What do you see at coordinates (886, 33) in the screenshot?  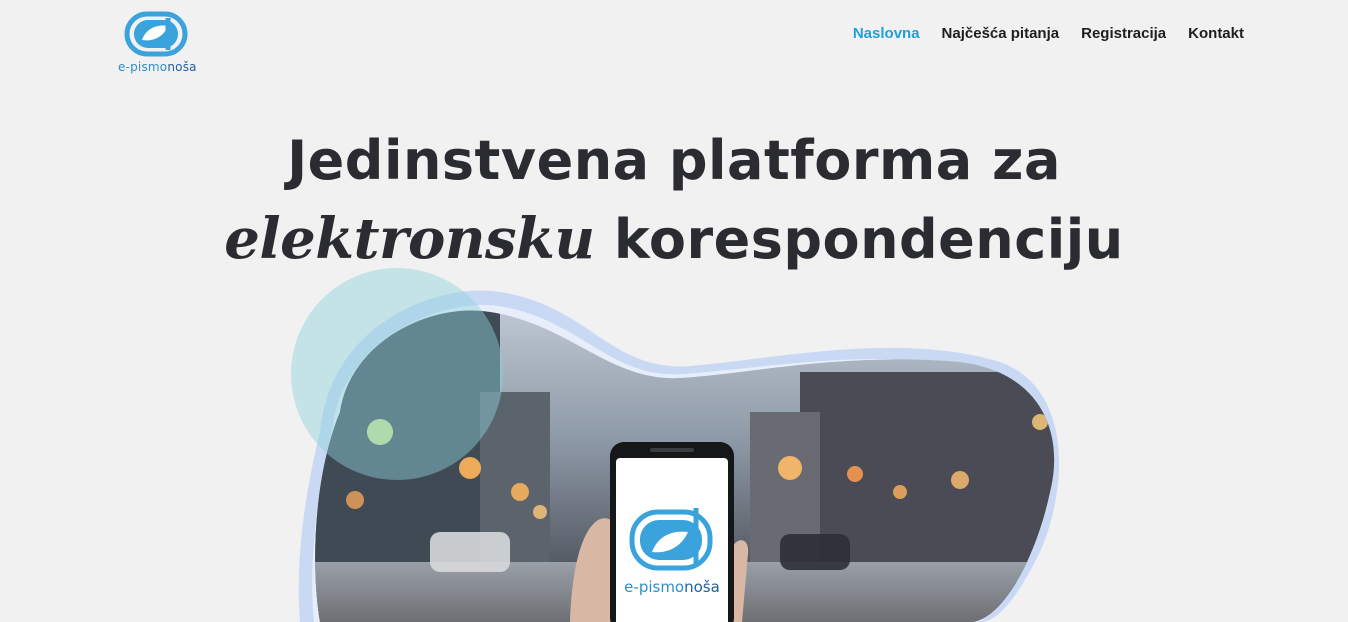 I see `nav-item-naslovna: Naslovna` at bounding box center [886, 33].